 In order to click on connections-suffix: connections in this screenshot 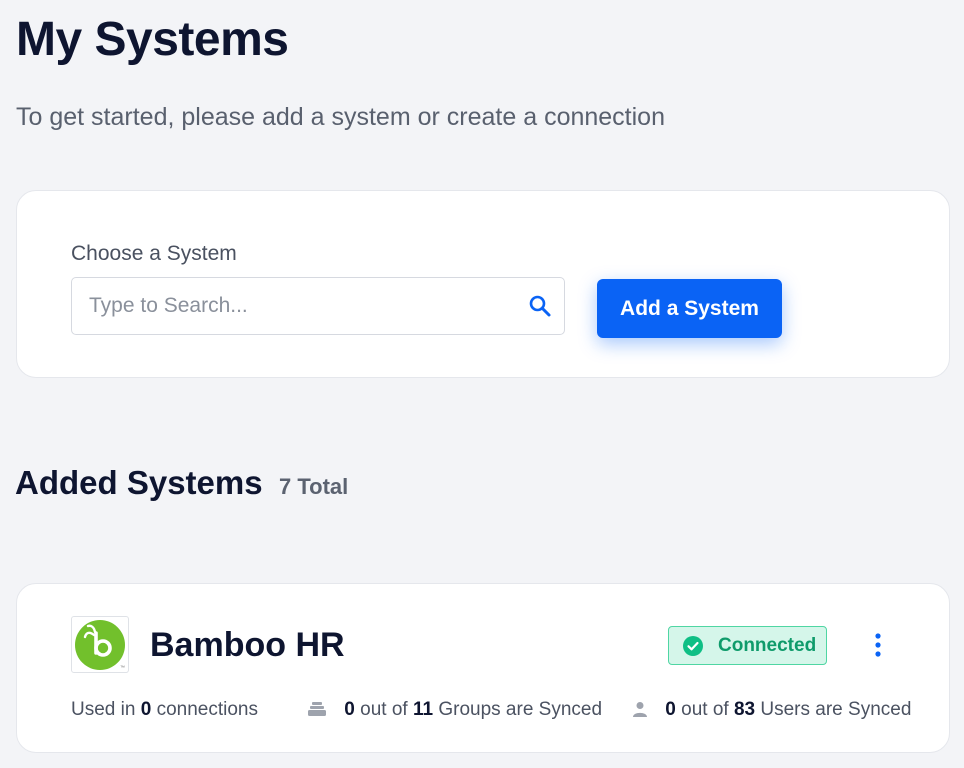, I will do `click(207, 709)`.